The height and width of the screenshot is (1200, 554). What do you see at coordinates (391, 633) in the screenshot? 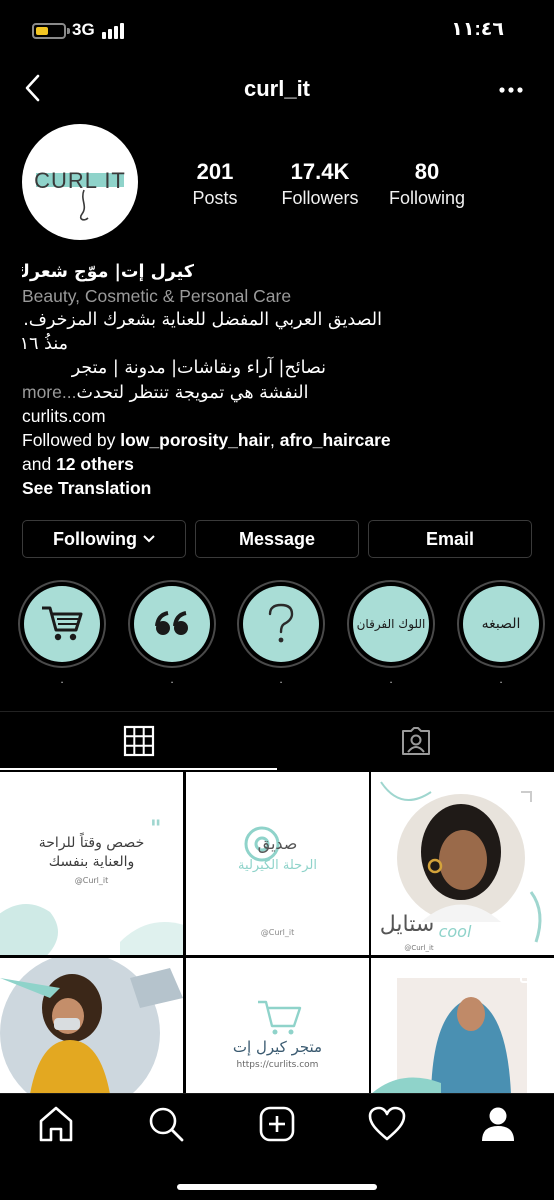
I see `highlight-item: اللوك الفرقان .` at bounding box center [391, 633].